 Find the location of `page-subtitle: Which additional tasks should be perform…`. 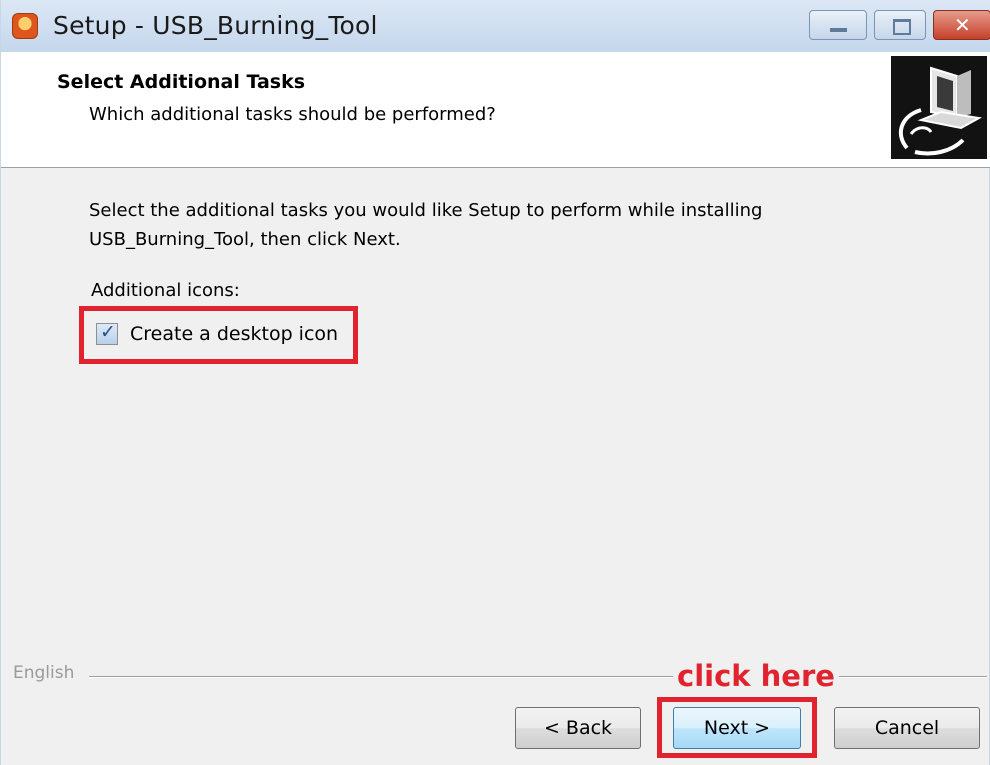

page-subtitle: Which additional tasks should be perform… is located at coordinates (292, 114).